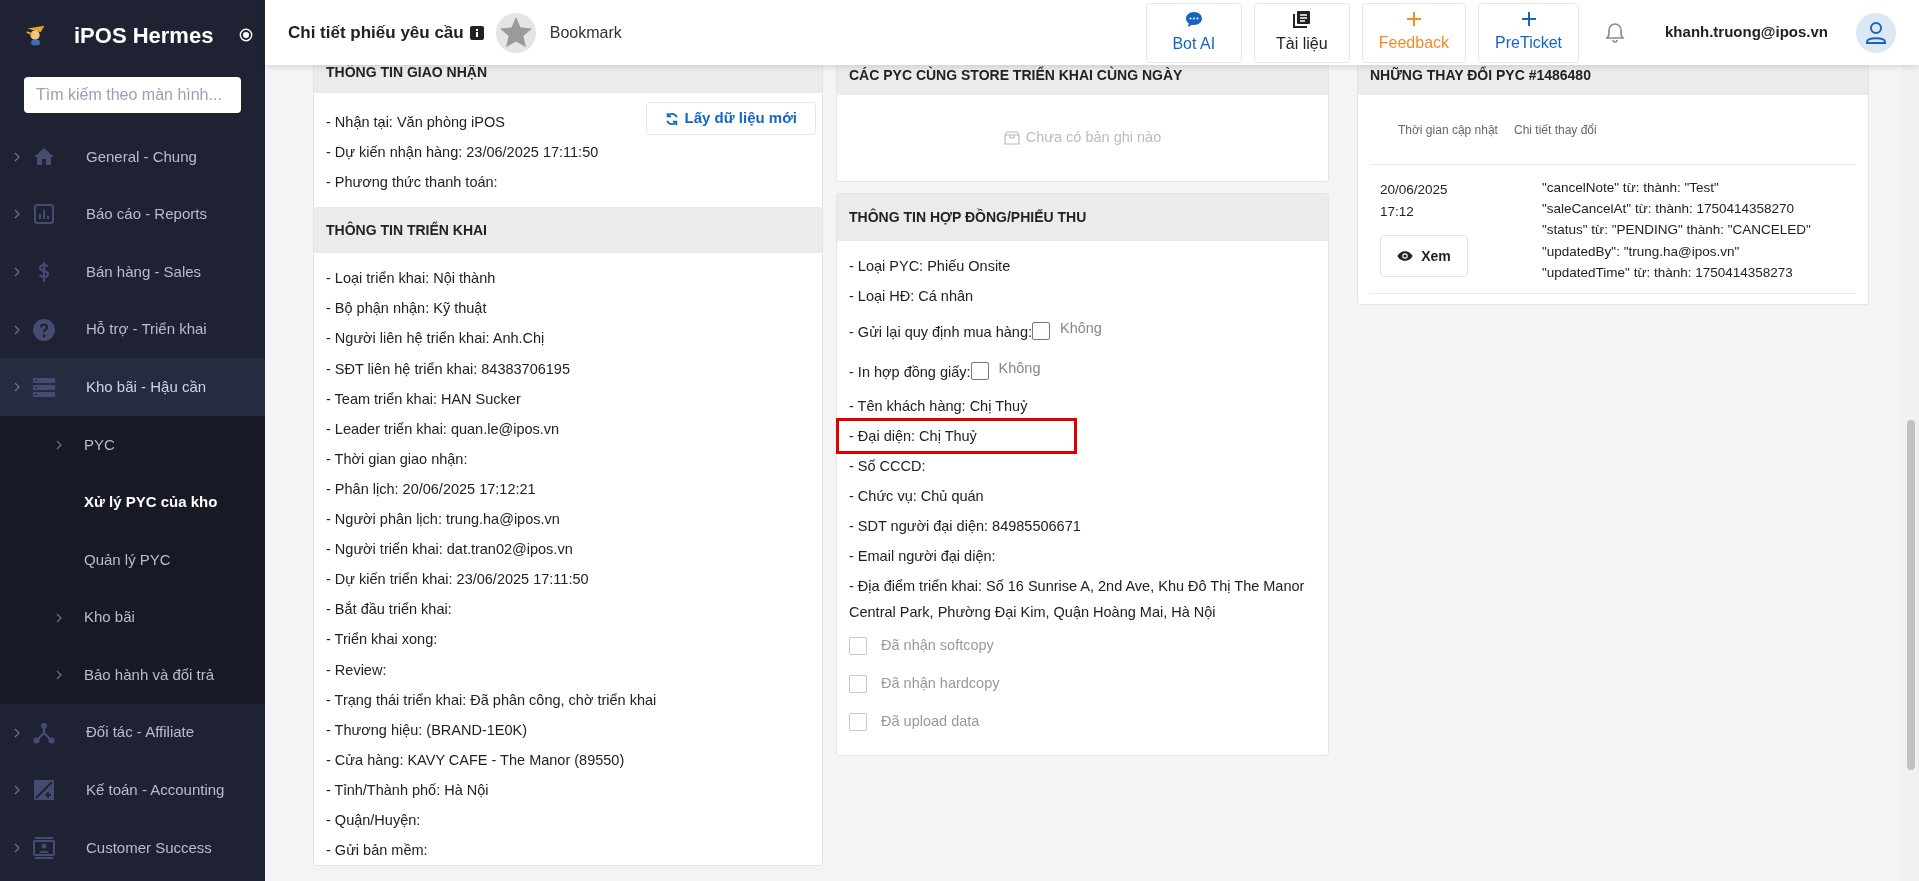  I want to click on change-detail: "updatedBy": "trung.ha@ipos.vn", so click(1641, 251).